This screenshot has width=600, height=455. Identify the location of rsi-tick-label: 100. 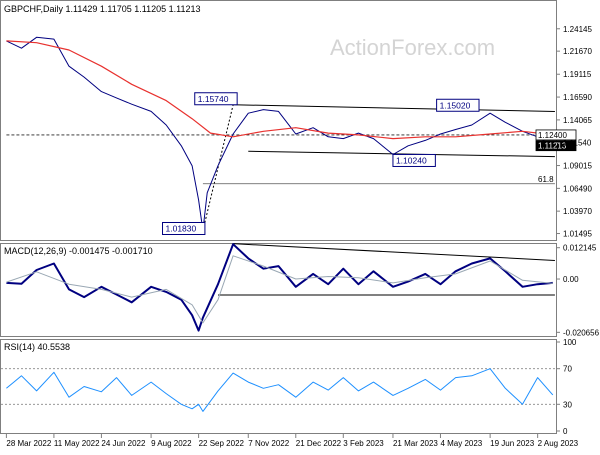
(570, 342).